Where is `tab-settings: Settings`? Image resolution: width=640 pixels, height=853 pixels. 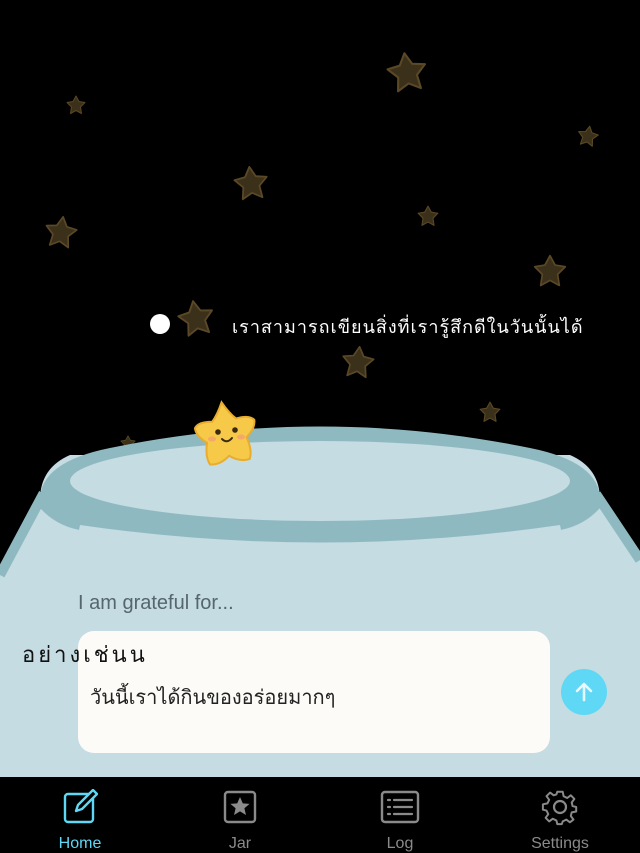
tab-settings: Settings is located at coordinates (560, 815).